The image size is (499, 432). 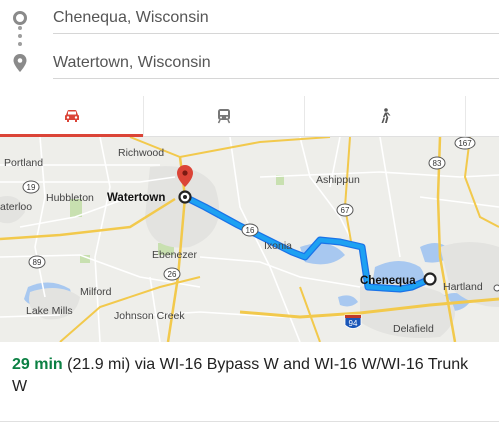 I want to click on shield-26: 26, so click(x=172, y=274).